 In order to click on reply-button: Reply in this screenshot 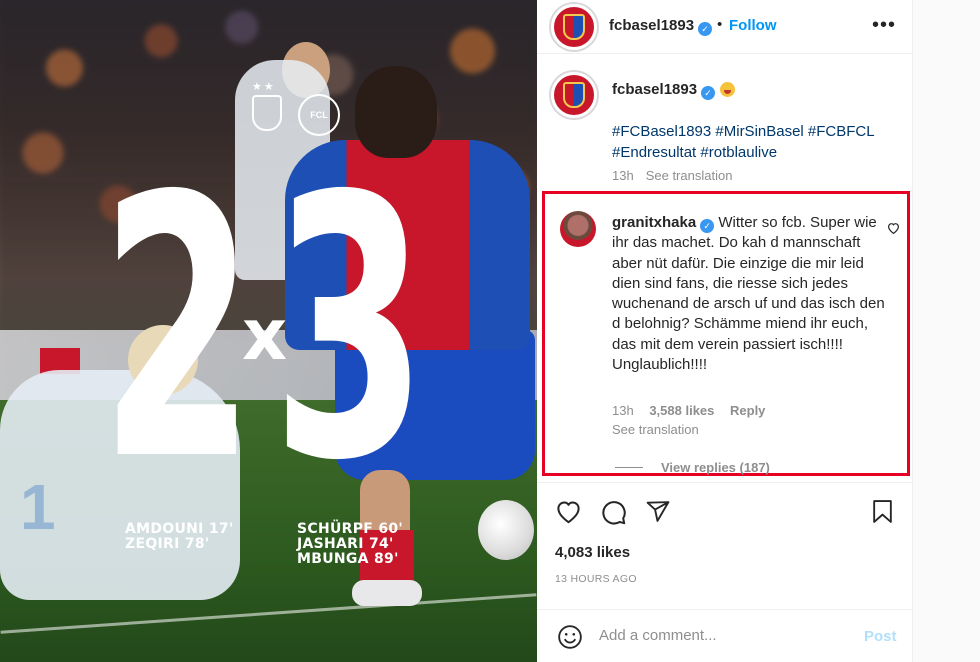, I will do `click(747, 410)`.